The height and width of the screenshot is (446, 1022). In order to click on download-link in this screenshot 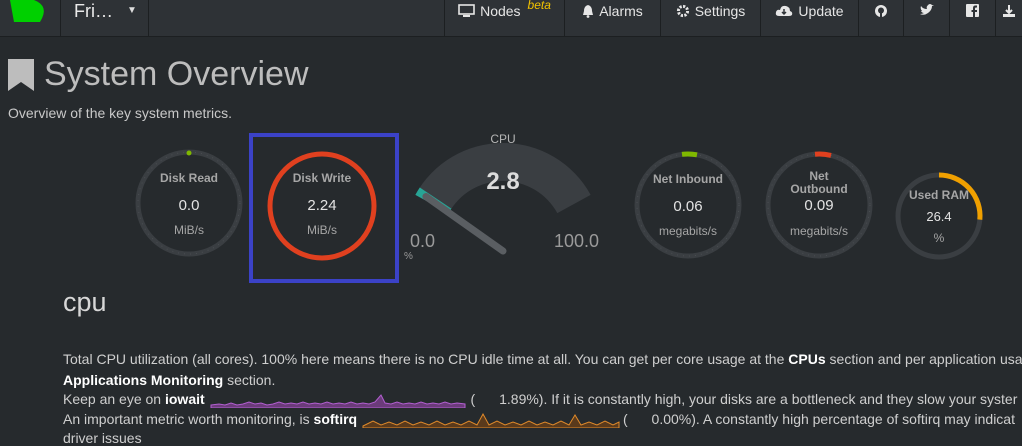, I will do `click(1008, 18)`.